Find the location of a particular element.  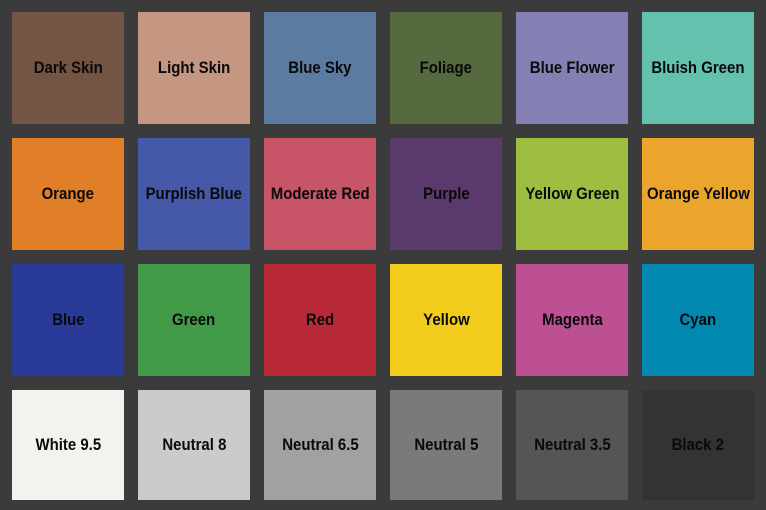

patch-label: Green is located at coordinates (194, 319).